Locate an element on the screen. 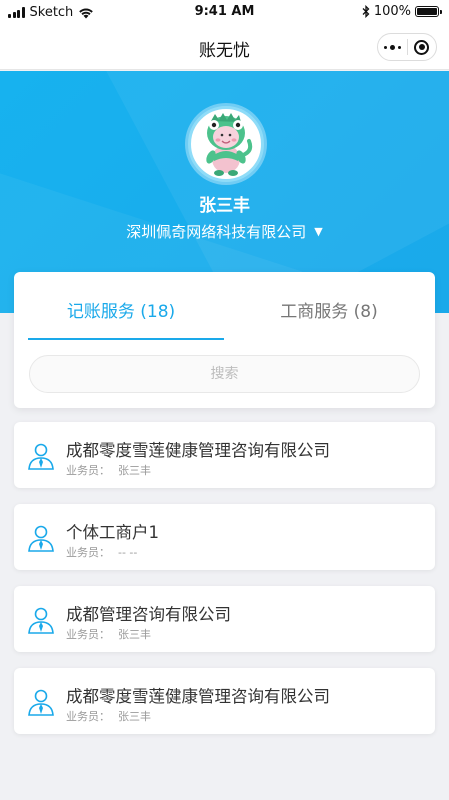  close-button is located at coordinates (422, 47).